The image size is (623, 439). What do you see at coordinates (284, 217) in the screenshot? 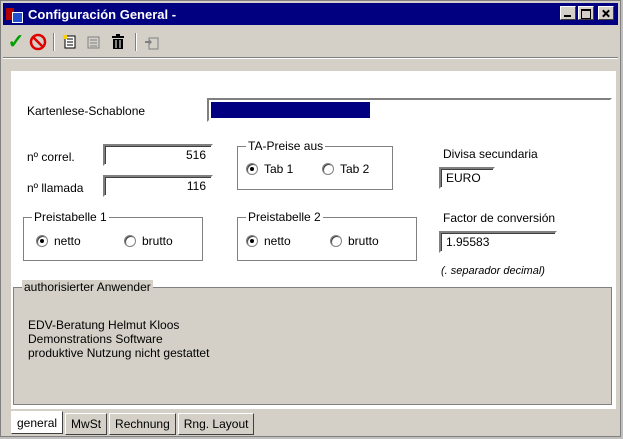
I see `preistabelle2-legend: Preistabelle 2` at bounding box center [284, 217].